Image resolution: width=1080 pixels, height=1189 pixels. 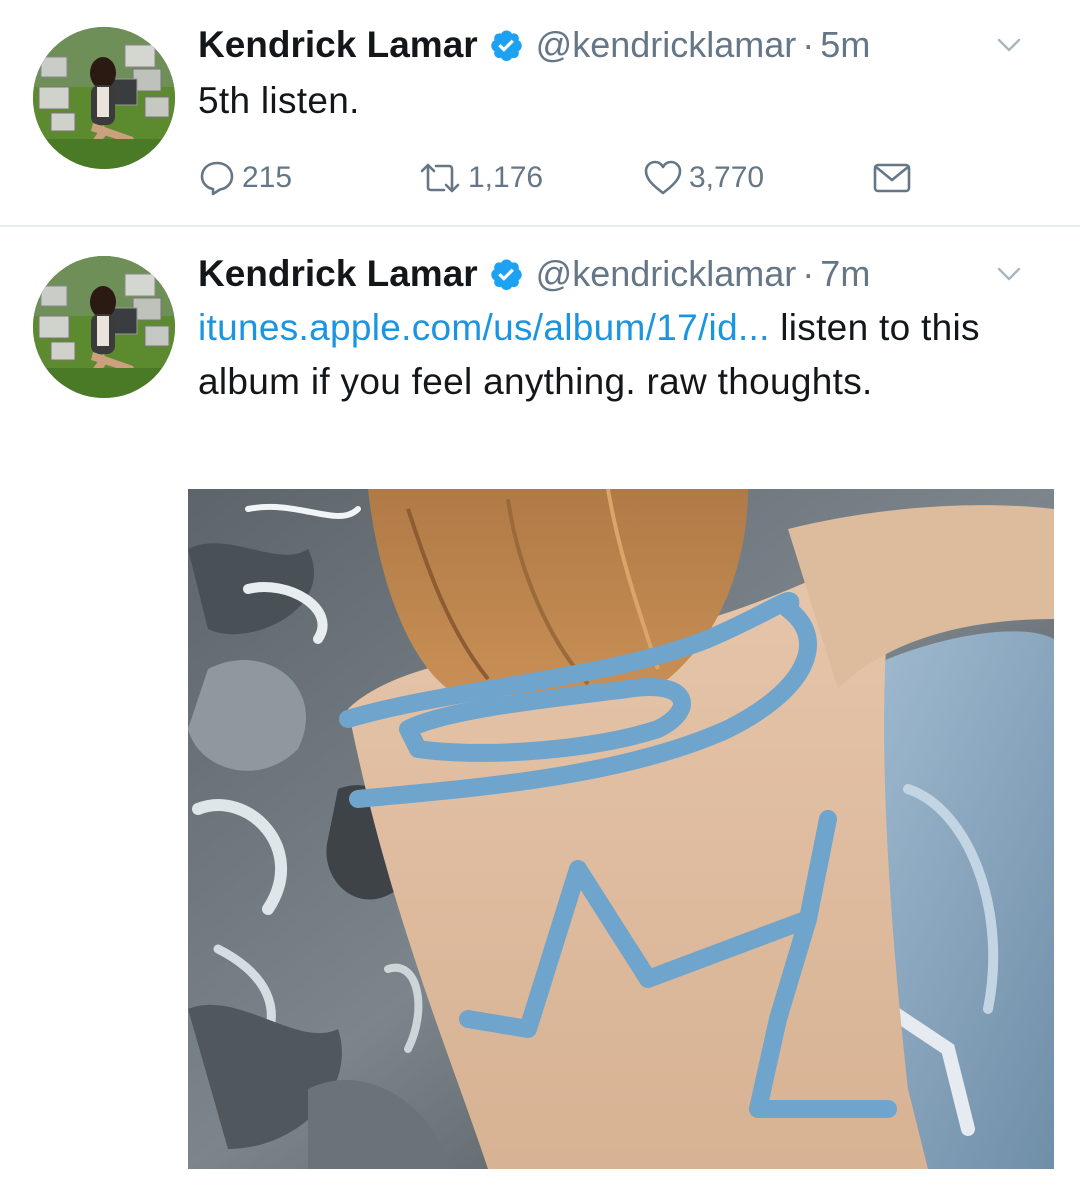 I want to click on tweet-actions: 215 1,176 3,770, so click(x=578, y=178).